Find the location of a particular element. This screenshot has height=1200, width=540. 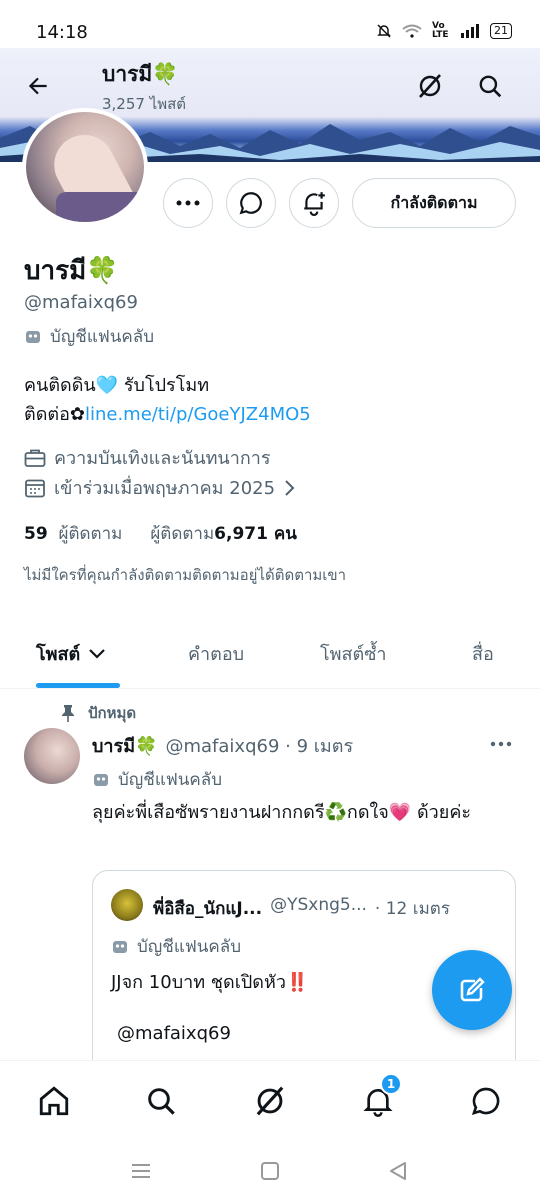

tab-media: สื่อ is located at coordinates (483, 653).